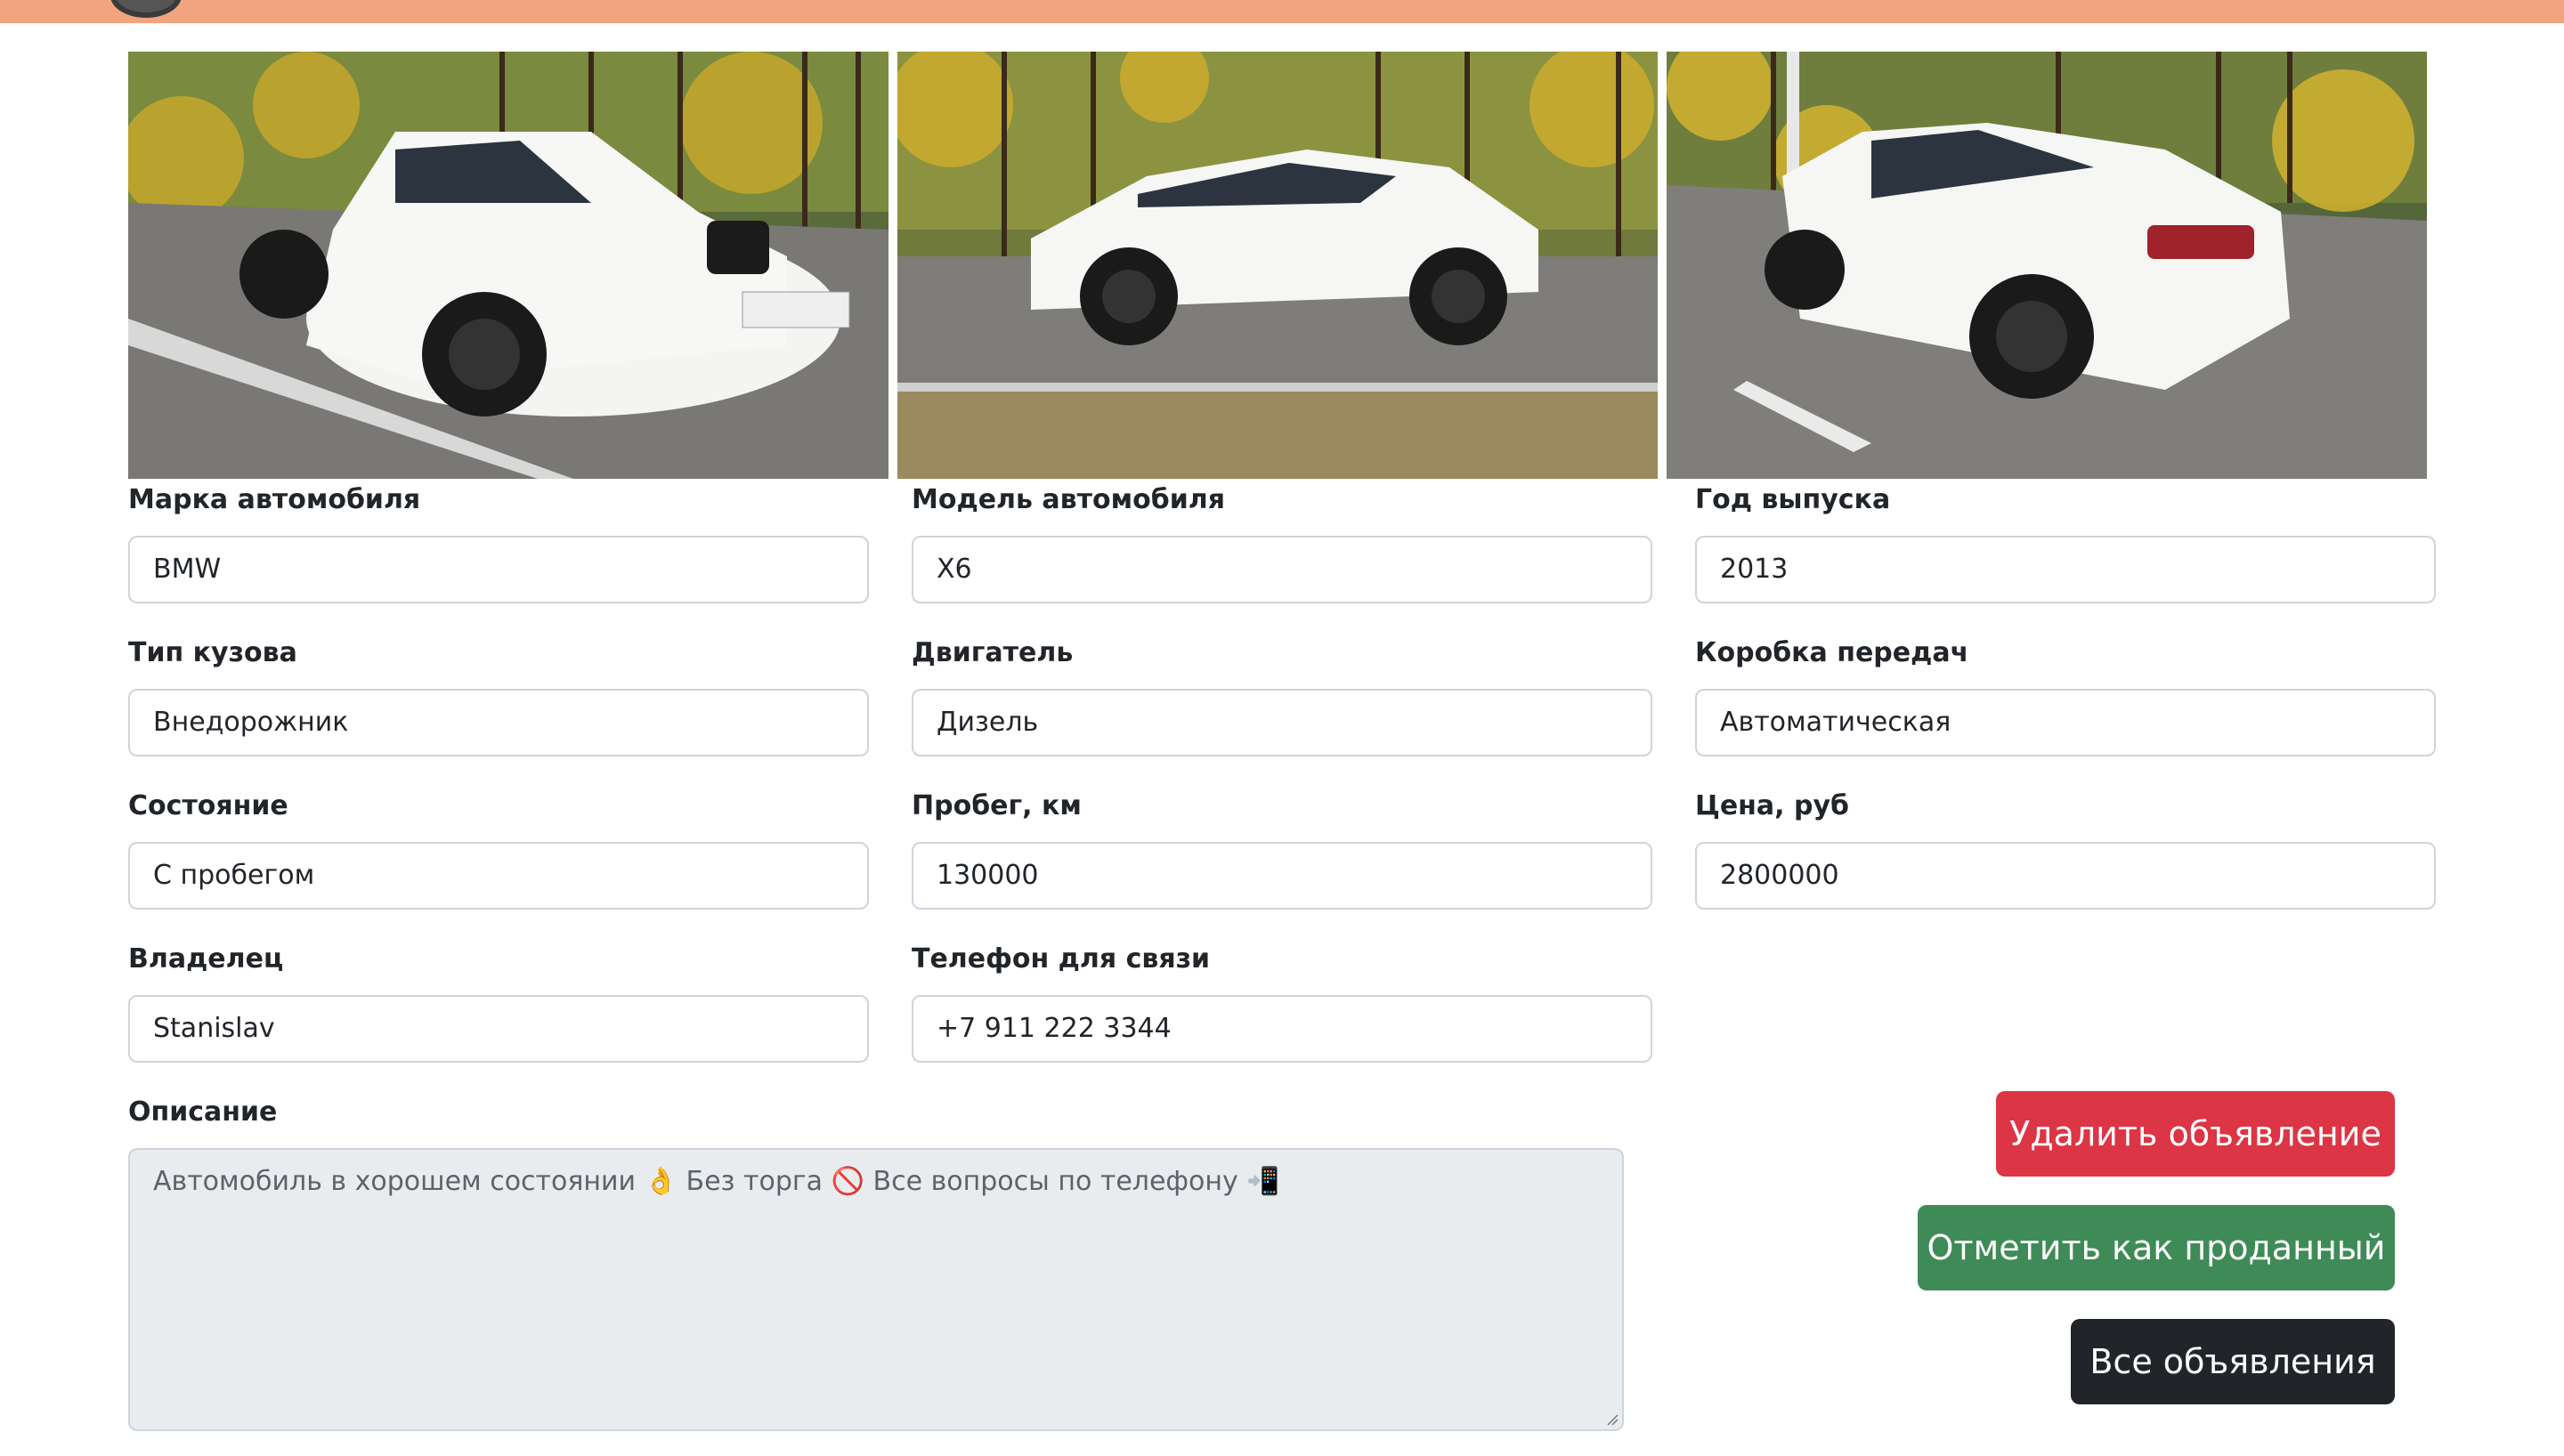  What do you see at coordinates (661, 1181) in the screenshot?
I see `ok-hand-icon: 👌` at bounding box center [661, 1181].